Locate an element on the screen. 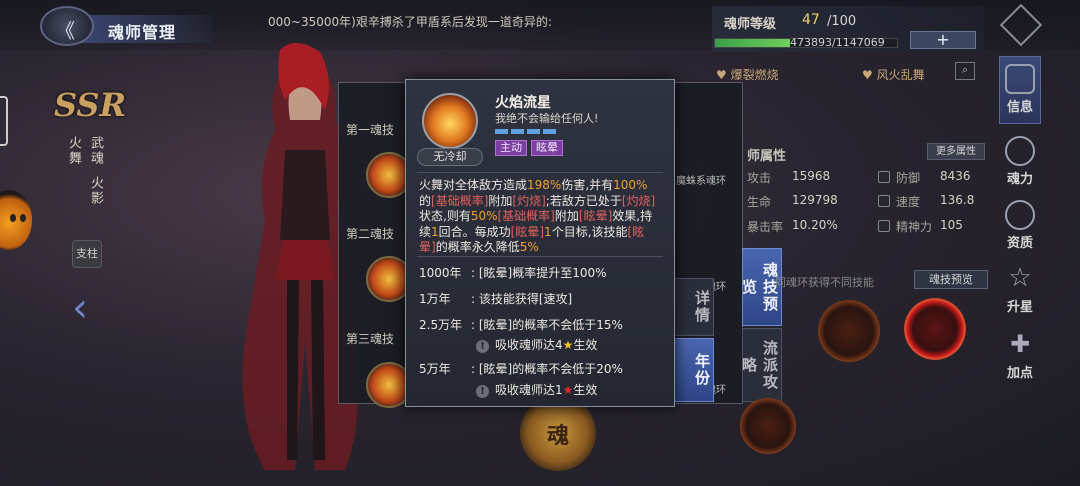  skill-slot-label: 第三魂技 is located at coordinates (370, 339).